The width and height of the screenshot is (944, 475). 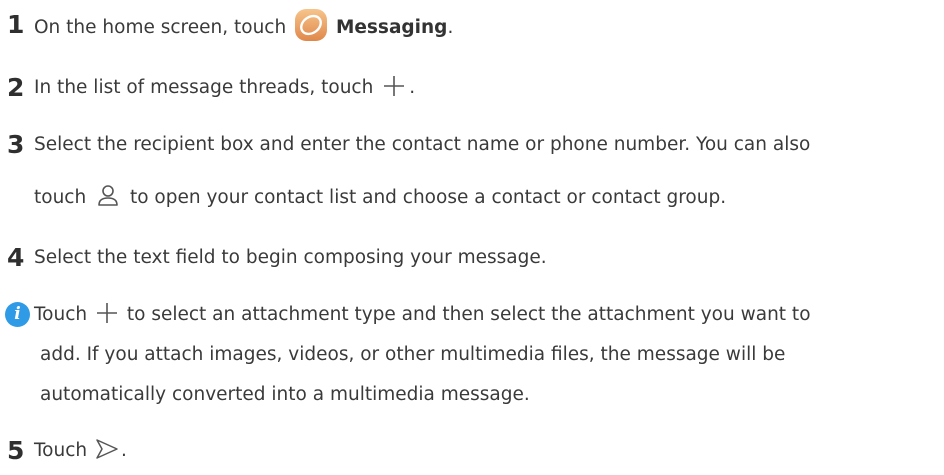 I want to click on step-text: On the home screen, touch, so click(x=163, y=27).